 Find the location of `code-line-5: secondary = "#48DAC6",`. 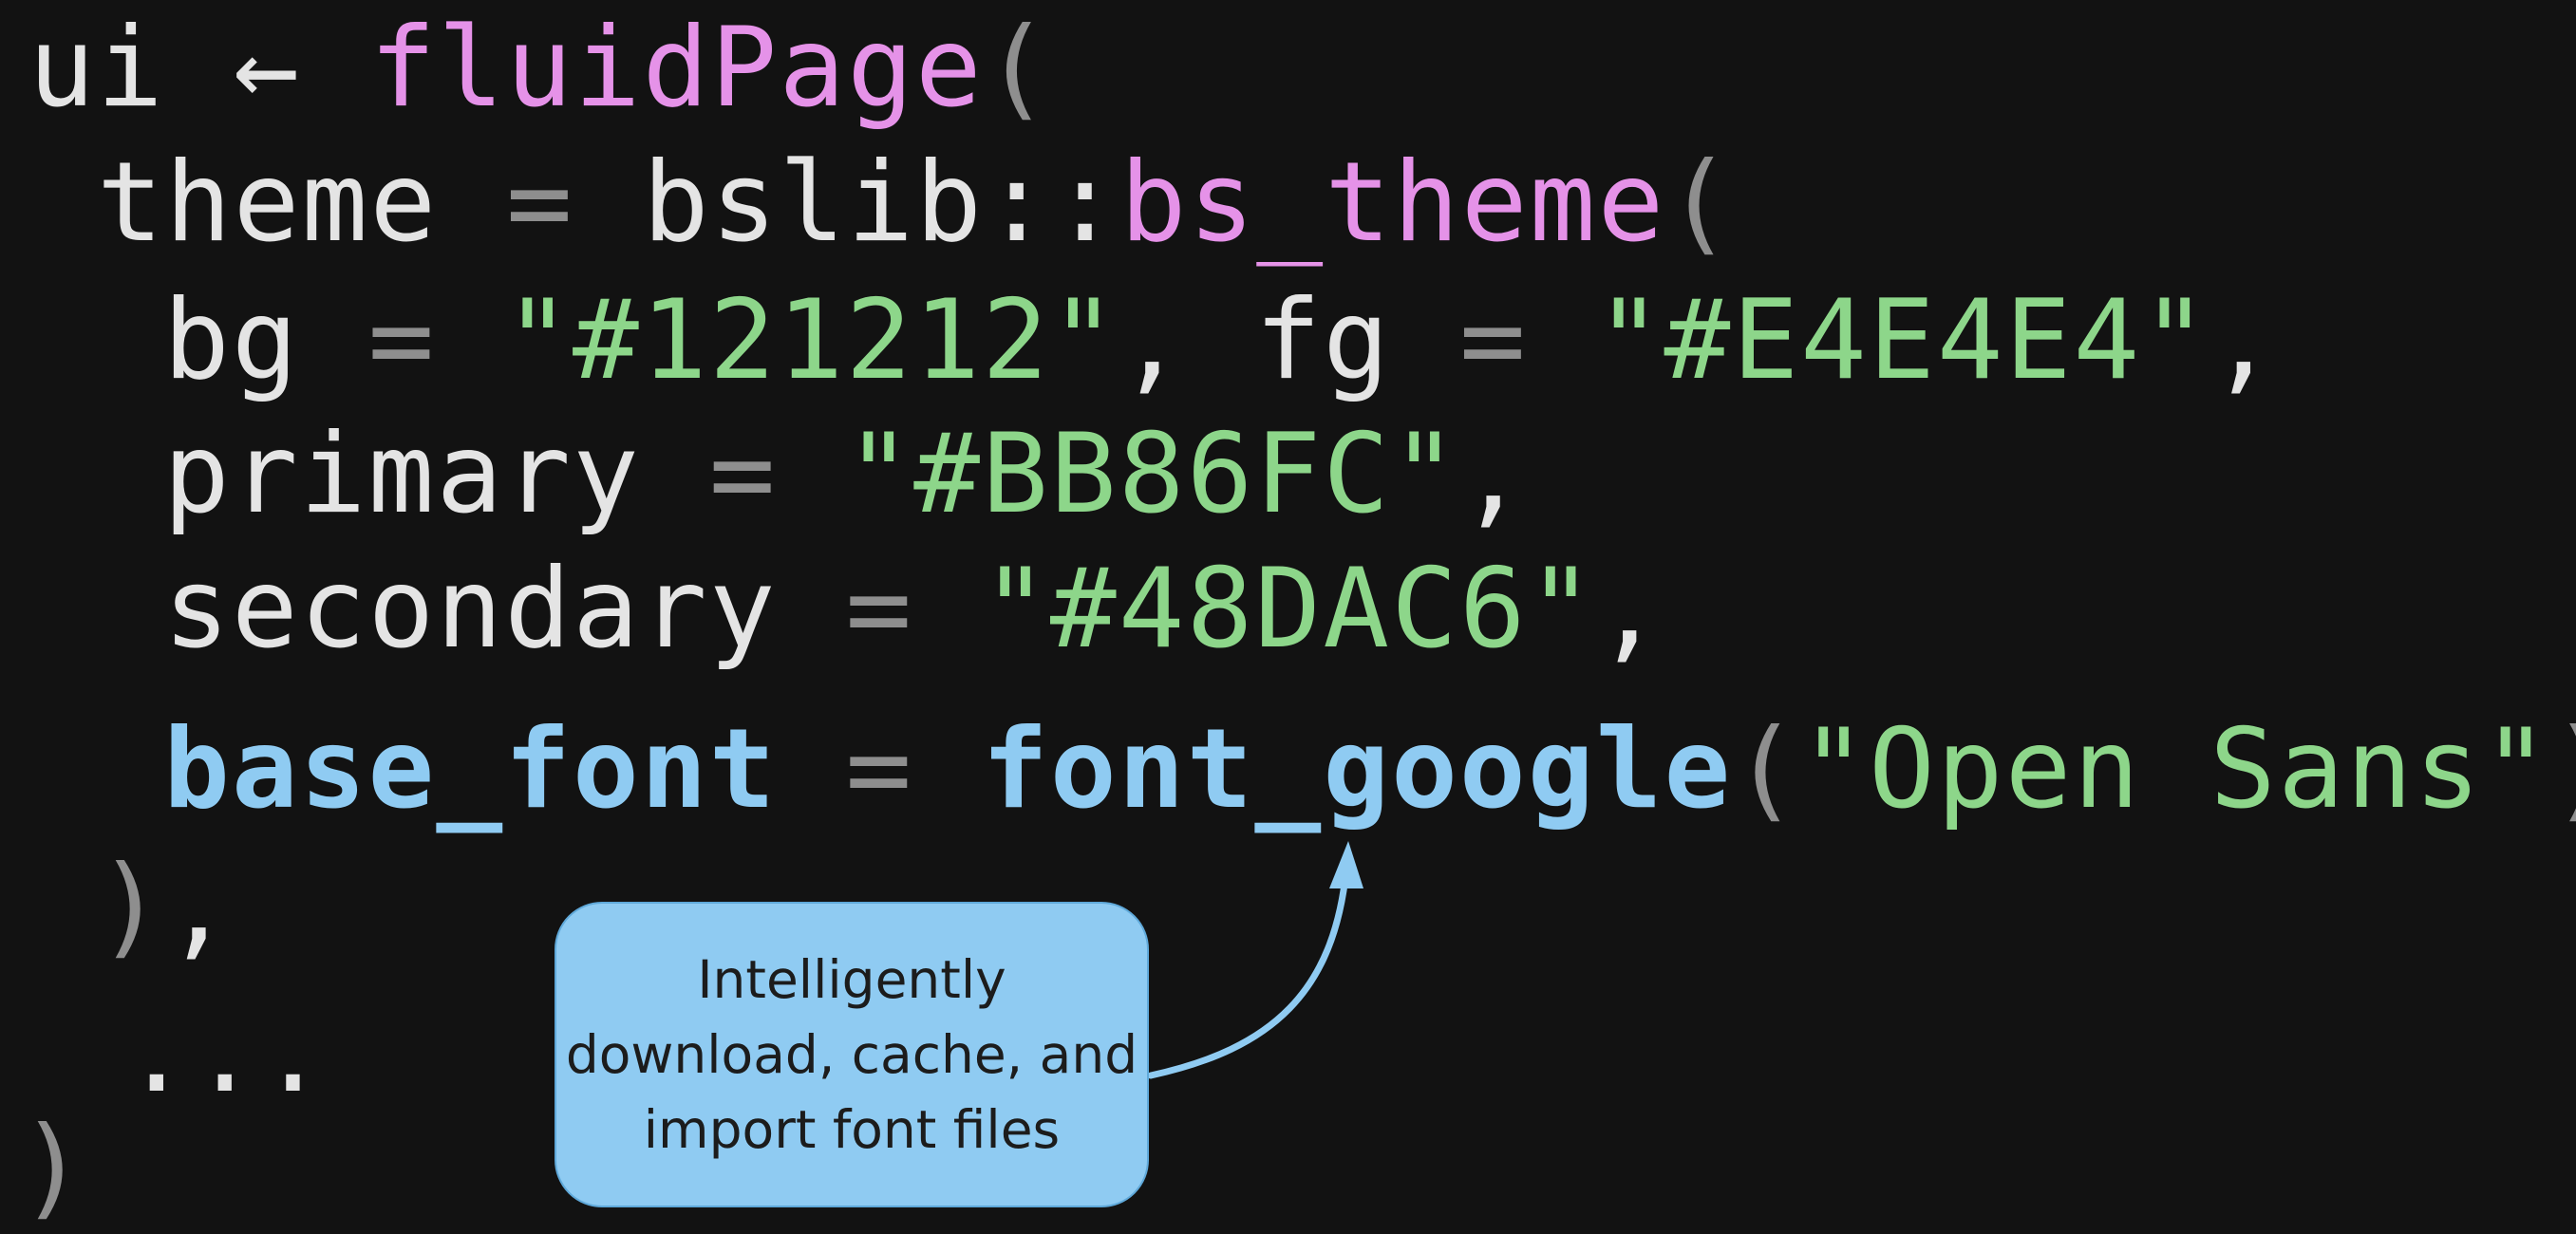

code-line-5: secondary = "#48DAC6", is located at coordinates (913, 609).